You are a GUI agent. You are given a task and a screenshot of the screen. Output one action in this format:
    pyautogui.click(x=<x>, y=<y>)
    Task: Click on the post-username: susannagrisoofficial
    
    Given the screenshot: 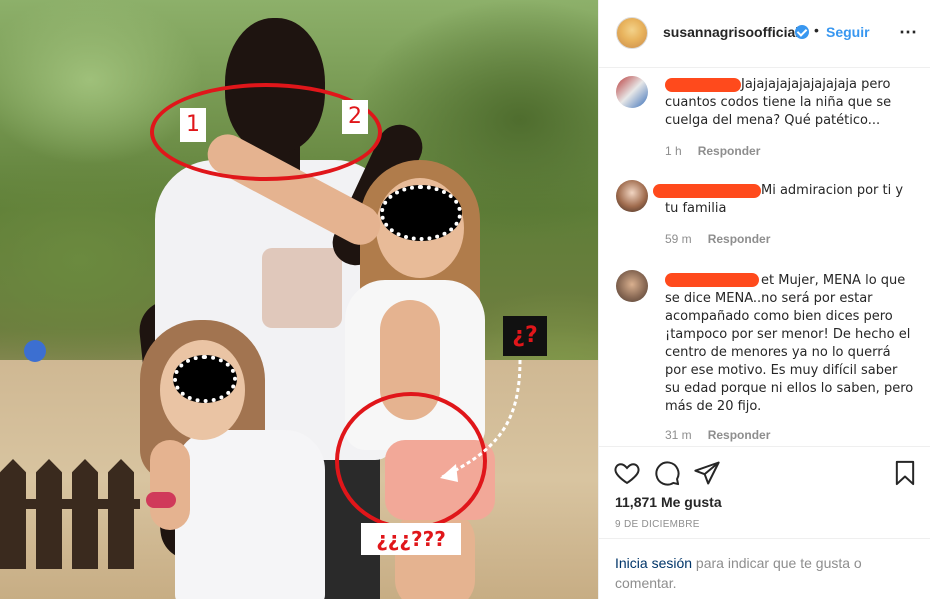 What is the action you would take?
    pyautogui.click(x=731, y=32)
    